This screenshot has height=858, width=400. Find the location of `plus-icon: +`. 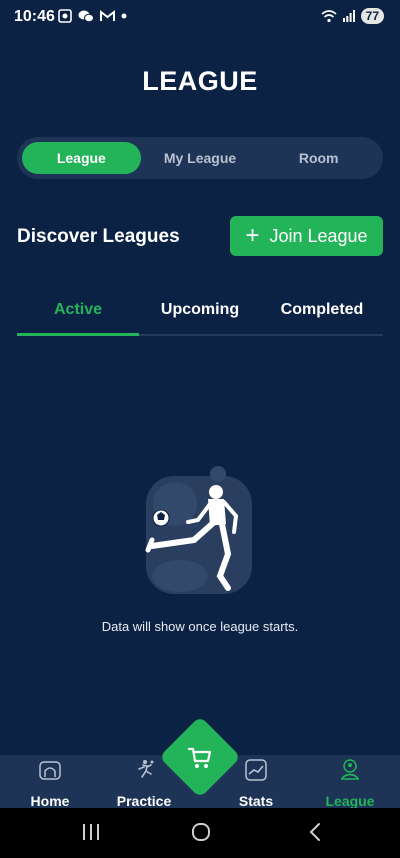

plus-icon: + is located at coordinates (252, 236).